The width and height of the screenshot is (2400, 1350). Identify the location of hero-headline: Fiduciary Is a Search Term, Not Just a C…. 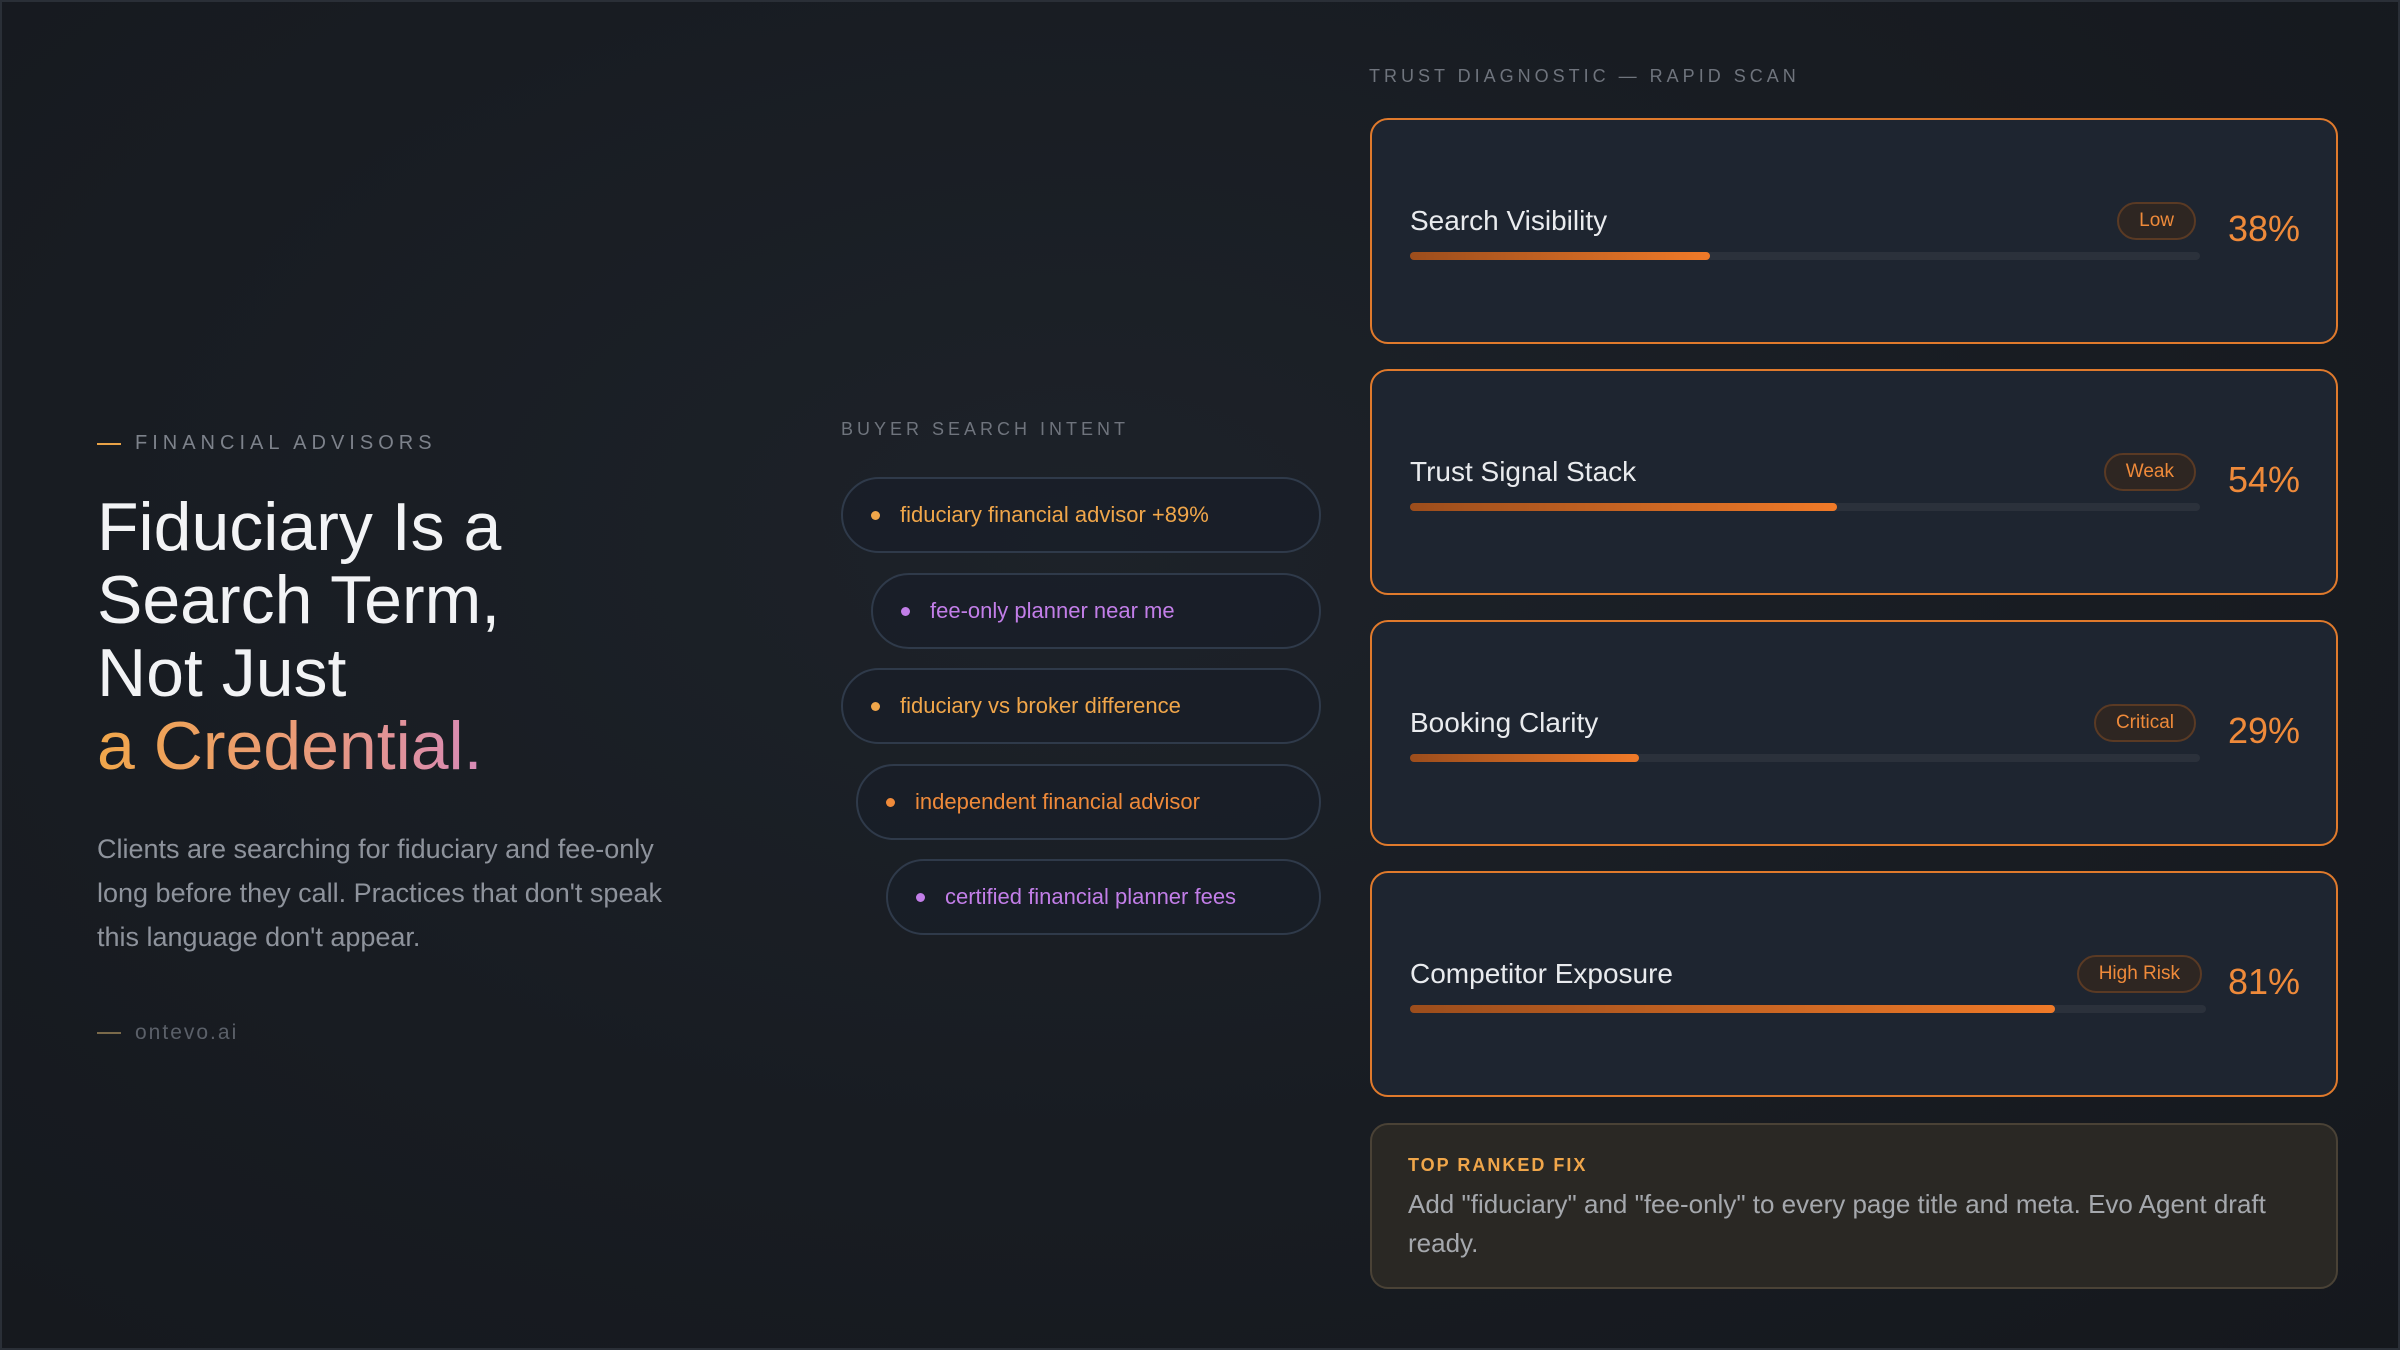
(407, 637).